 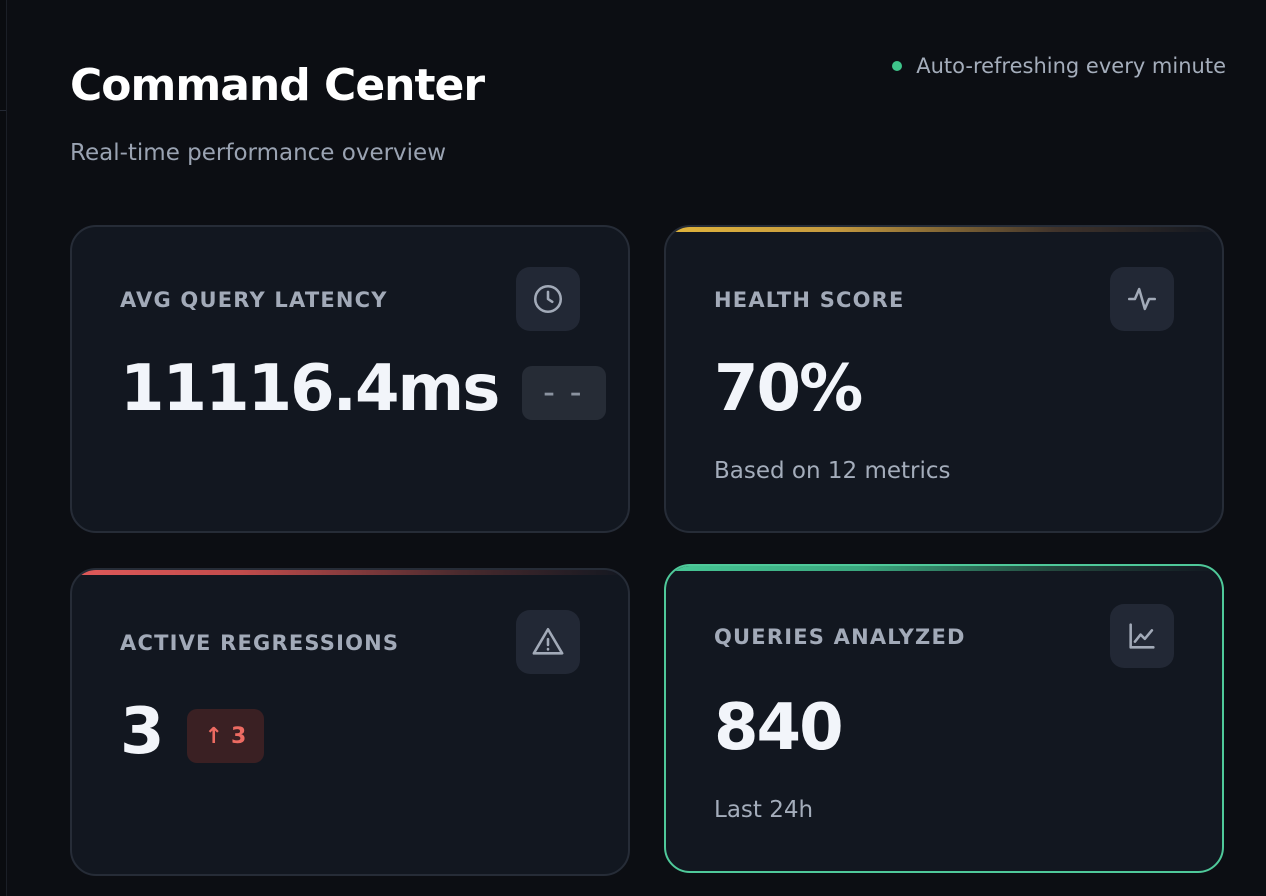 I want to click on clock-icon, so click(x=548, y=299).